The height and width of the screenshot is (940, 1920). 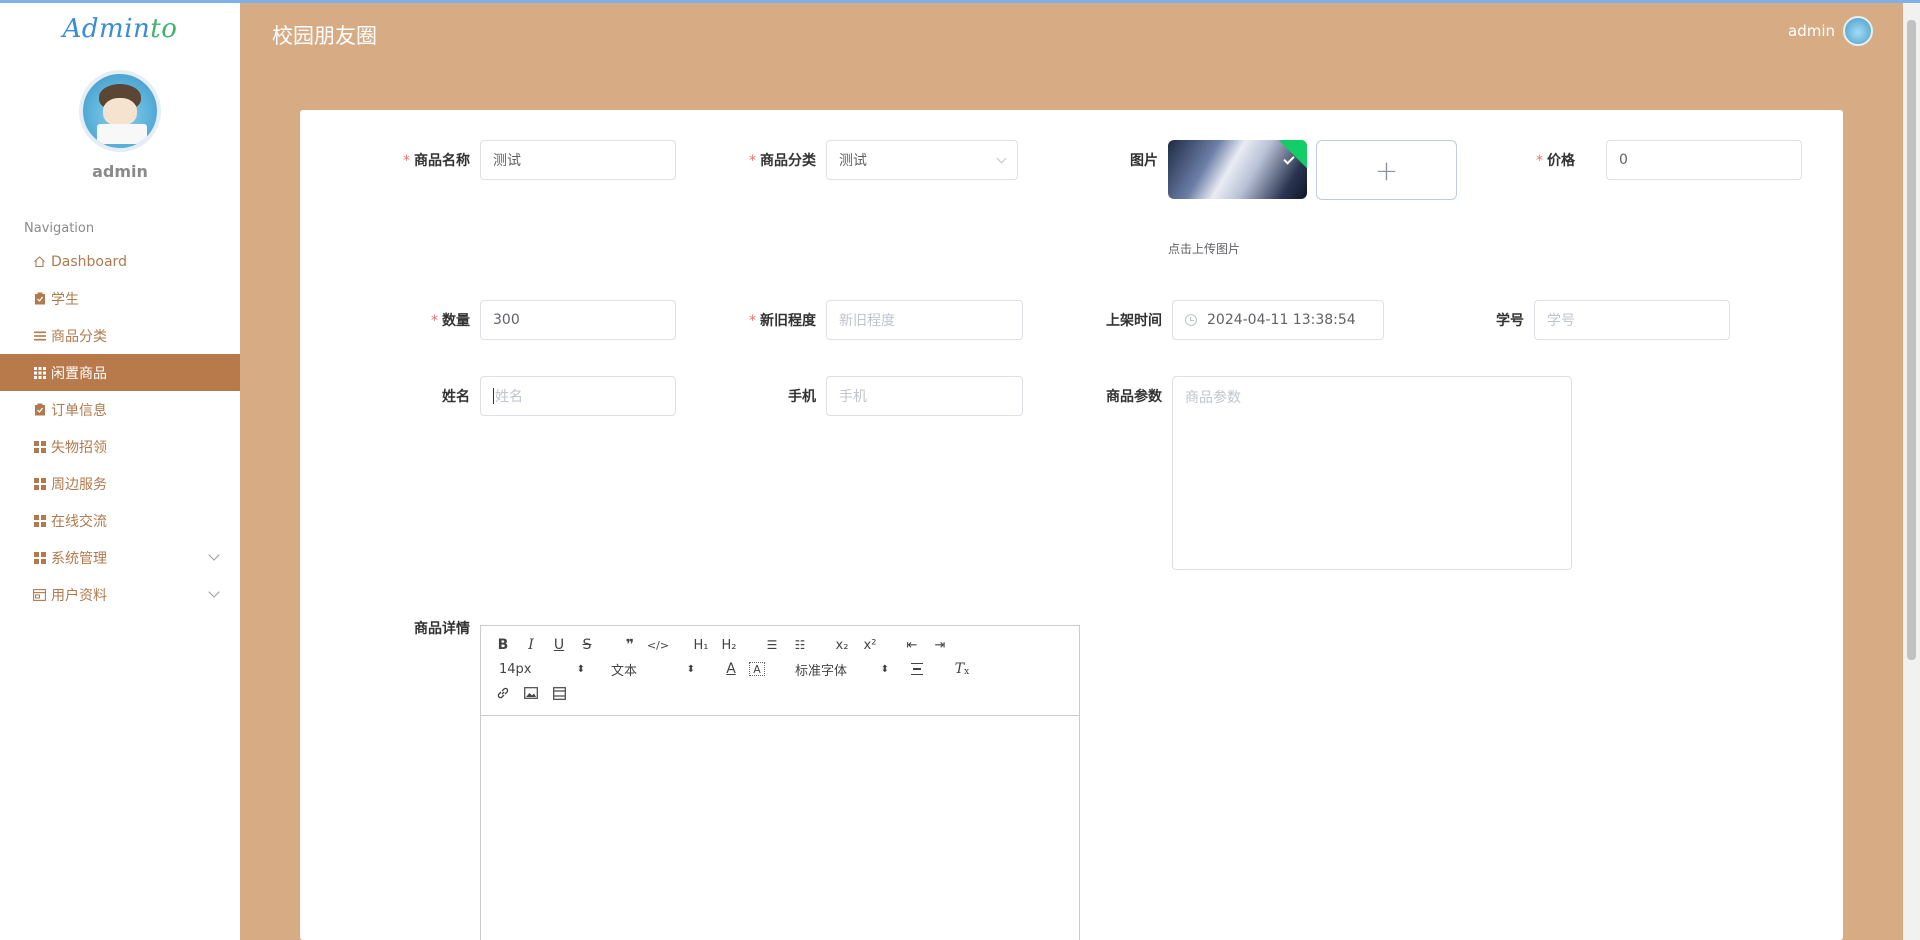 I want to click on quantity-input: 300, so click(x=578, y=320).